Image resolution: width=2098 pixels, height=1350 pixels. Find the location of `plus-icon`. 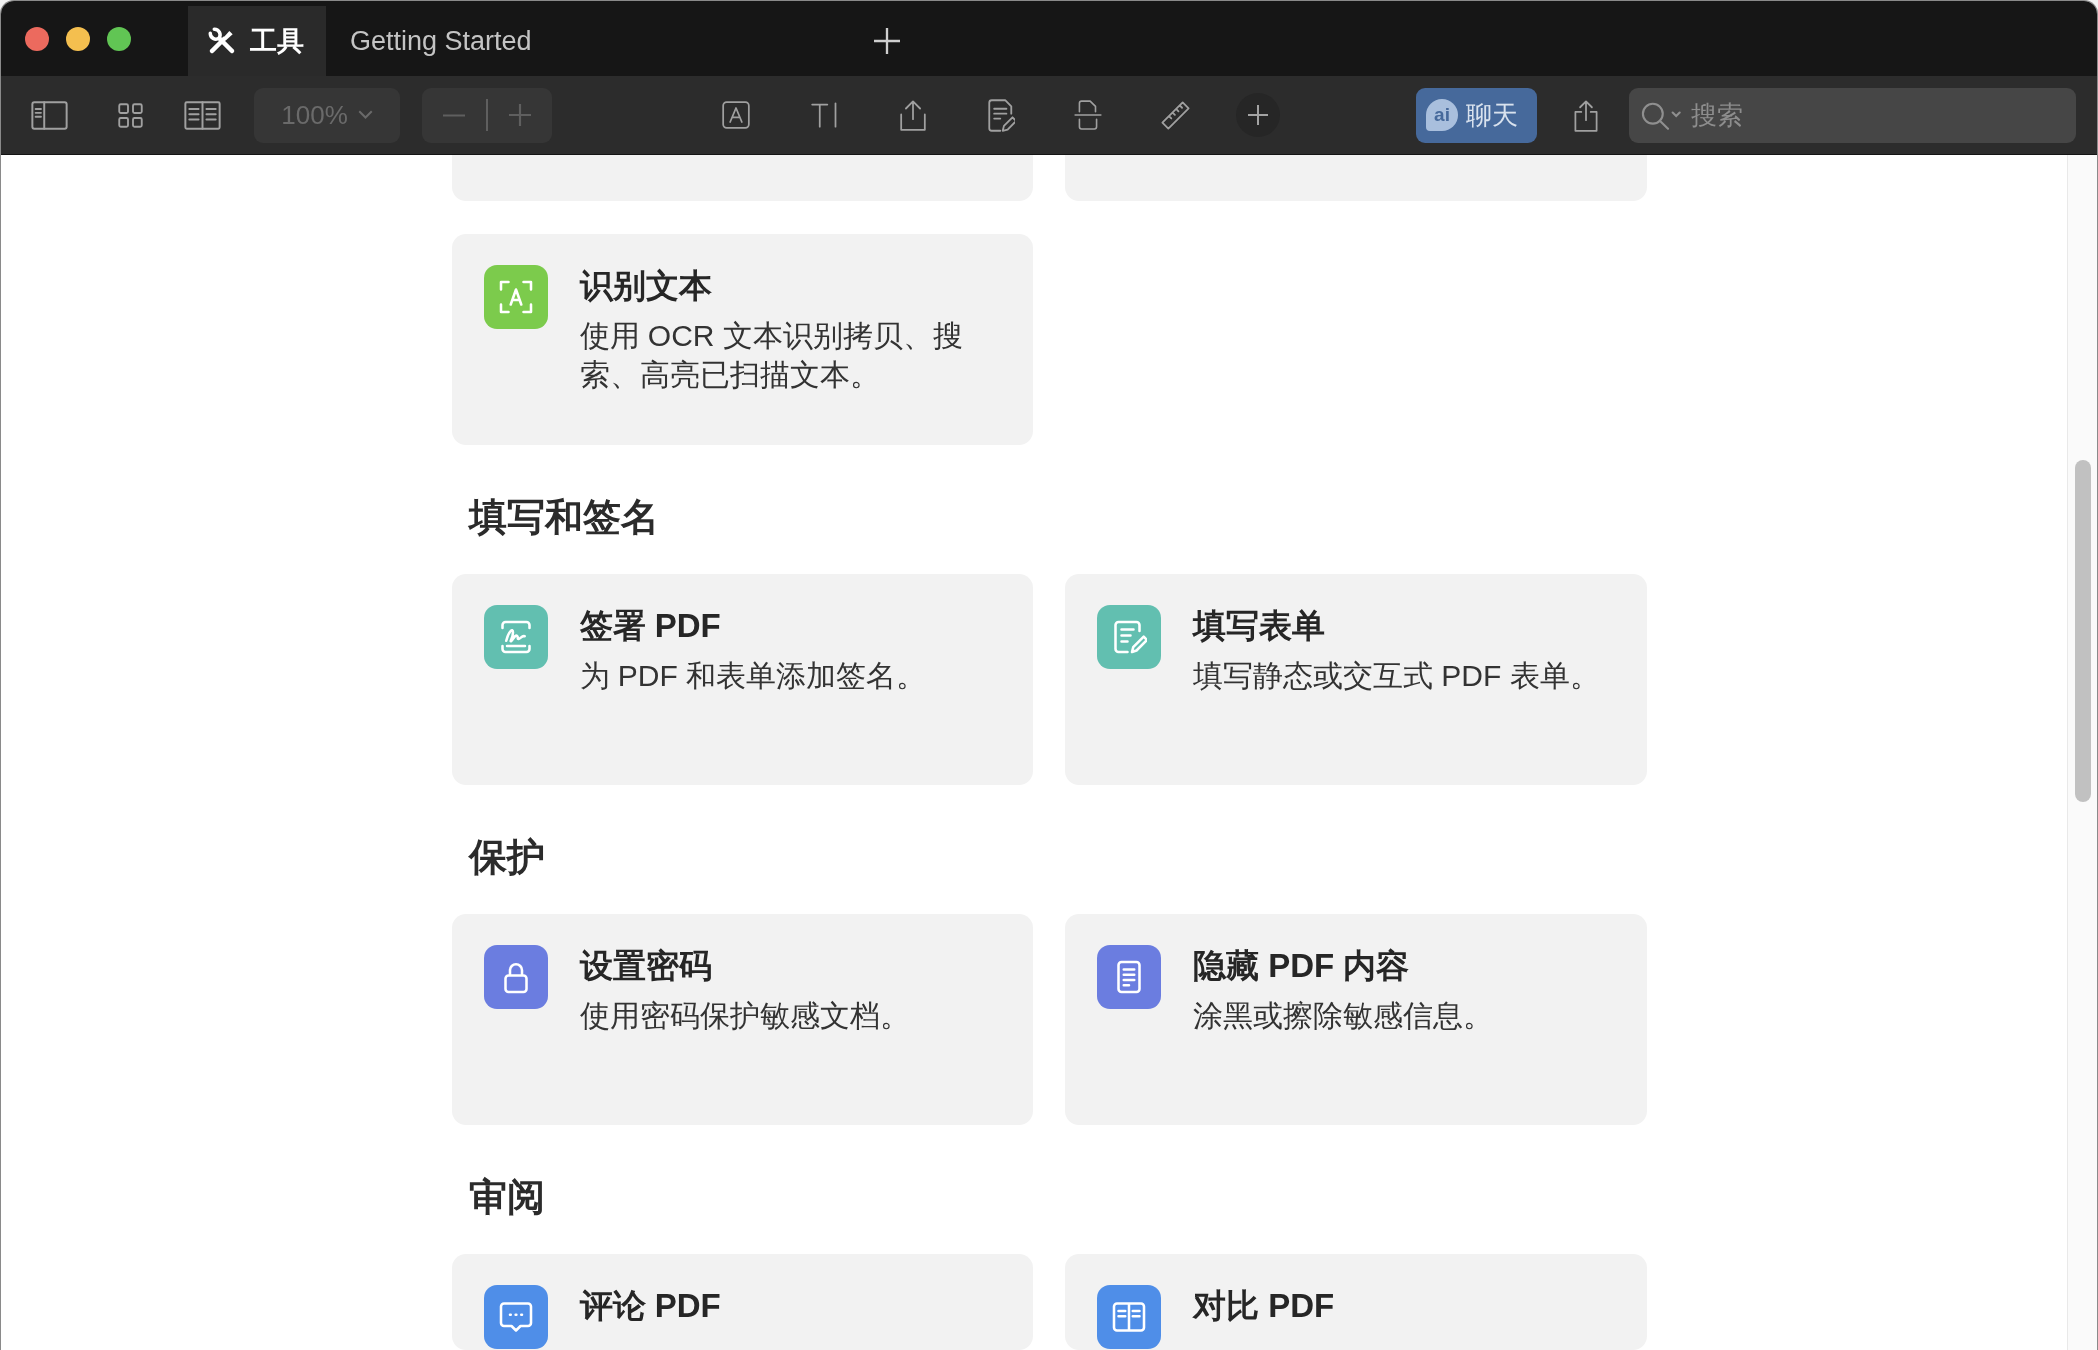

plus-icon is located at coordinates (1258, 115).